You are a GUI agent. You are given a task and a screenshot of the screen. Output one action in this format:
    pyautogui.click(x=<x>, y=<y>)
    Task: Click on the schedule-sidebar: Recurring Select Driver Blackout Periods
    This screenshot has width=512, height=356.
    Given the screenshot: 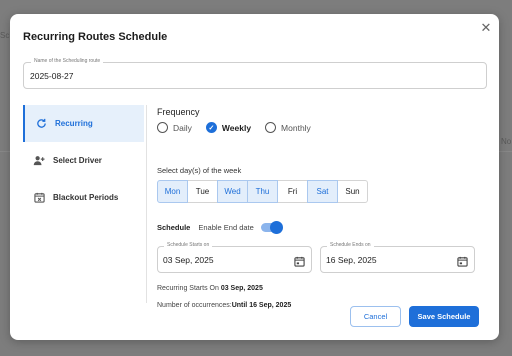 What is the action you would take?
    pyautogui.click(x=83, y=160)
    